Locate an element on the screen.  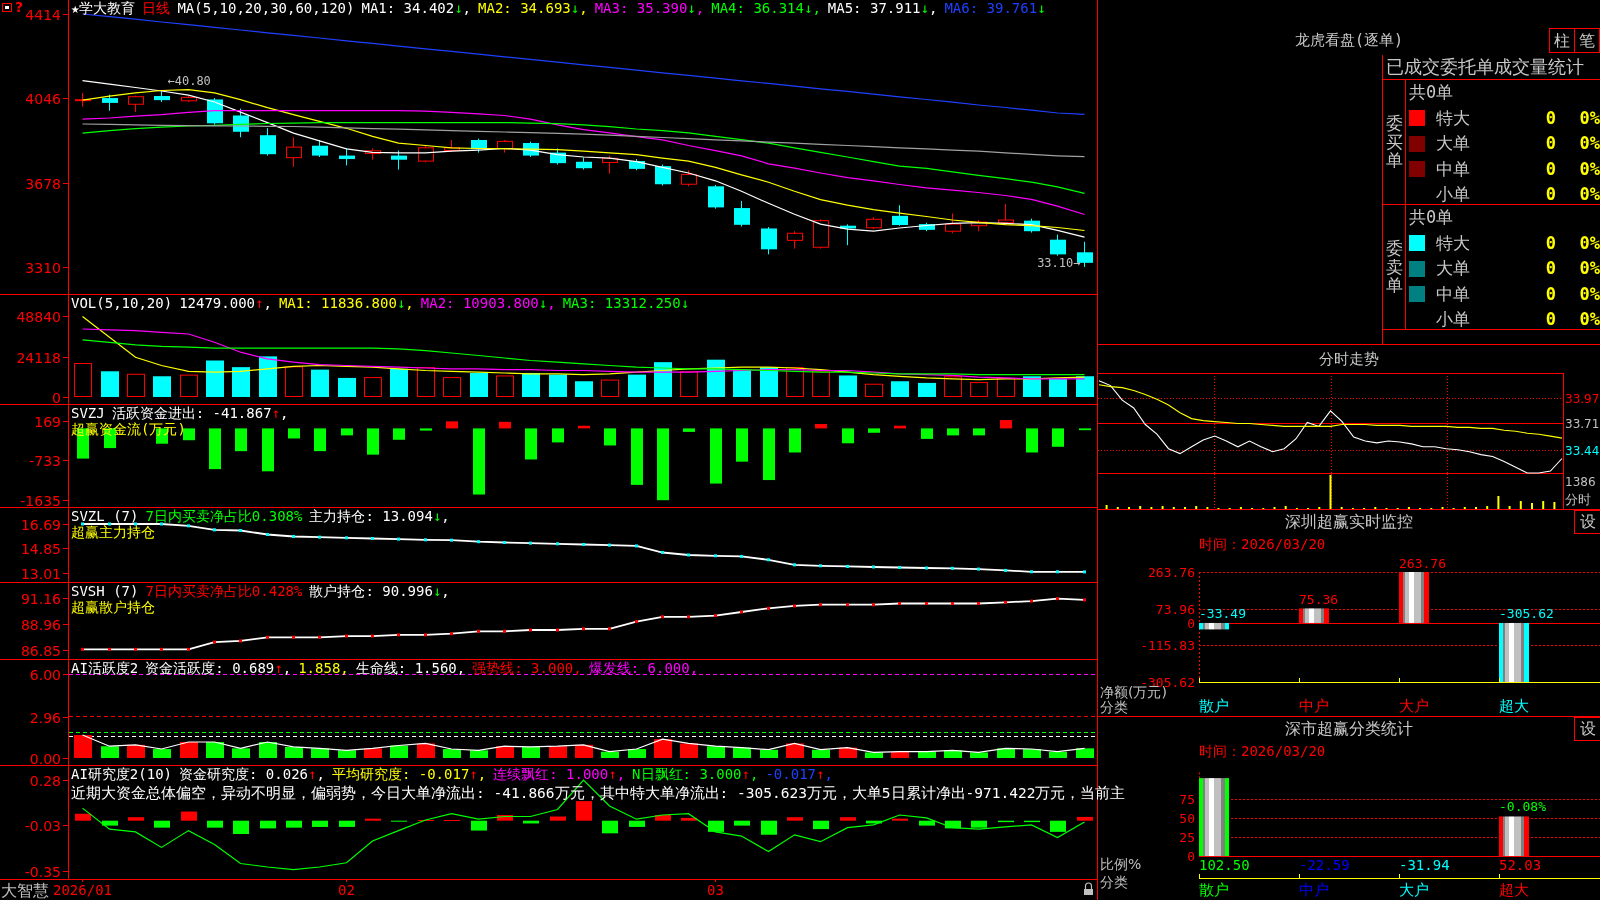
date-label: 02 is located at coordinates (346, 890).